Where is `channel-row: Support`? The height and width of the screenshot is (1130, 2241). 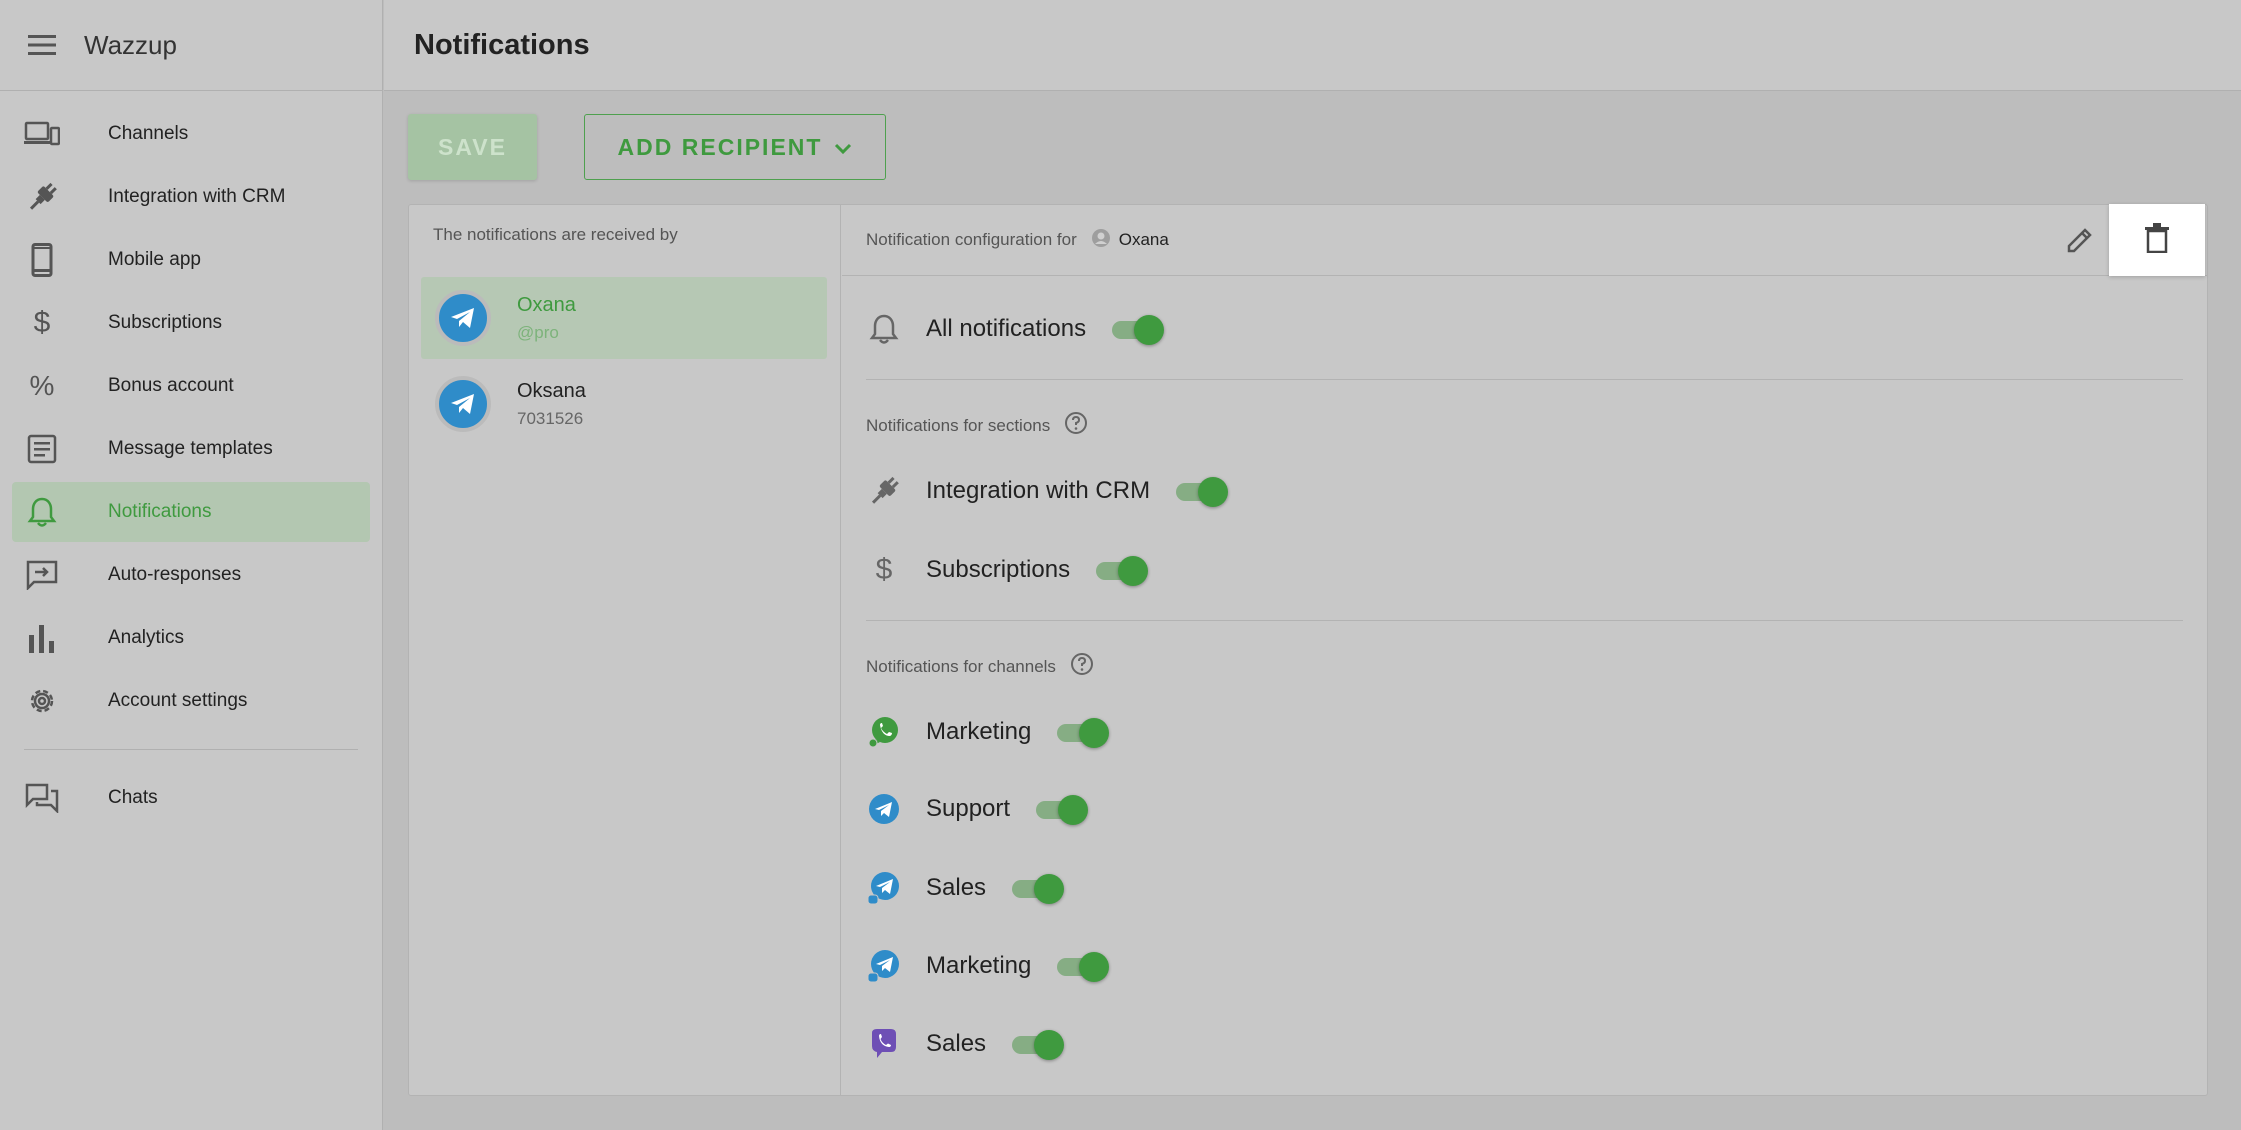
channel-row: Support is located at coordinates (977, 809).